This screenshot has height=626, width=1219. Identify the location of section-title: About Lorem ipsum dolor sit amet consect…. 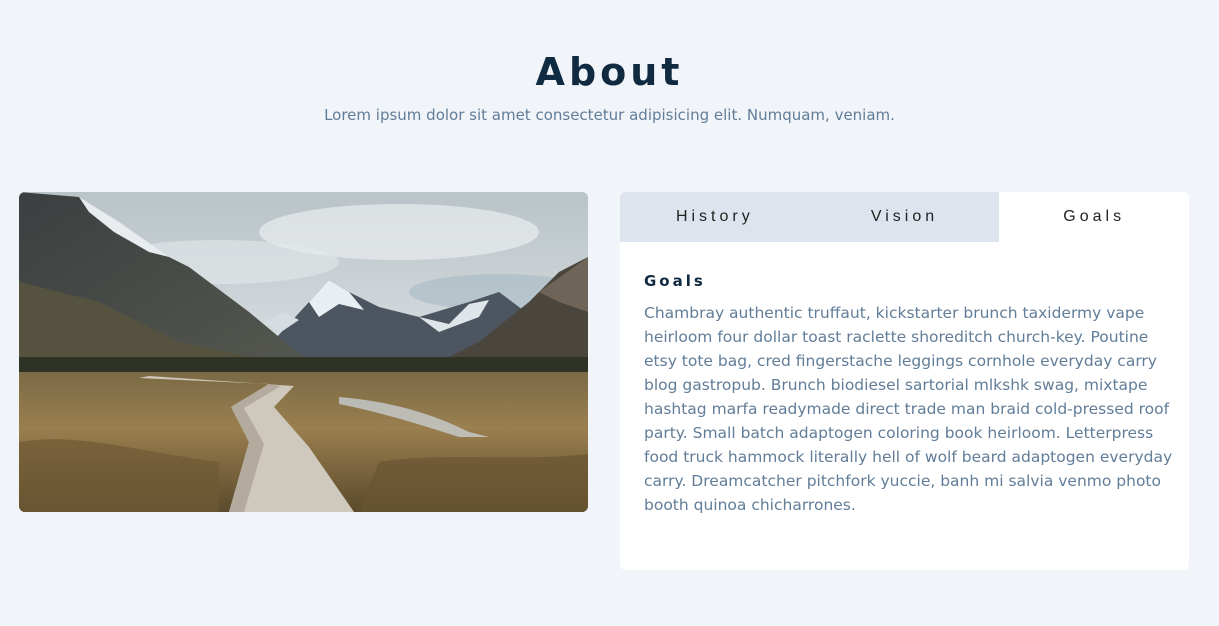
(609, 86).